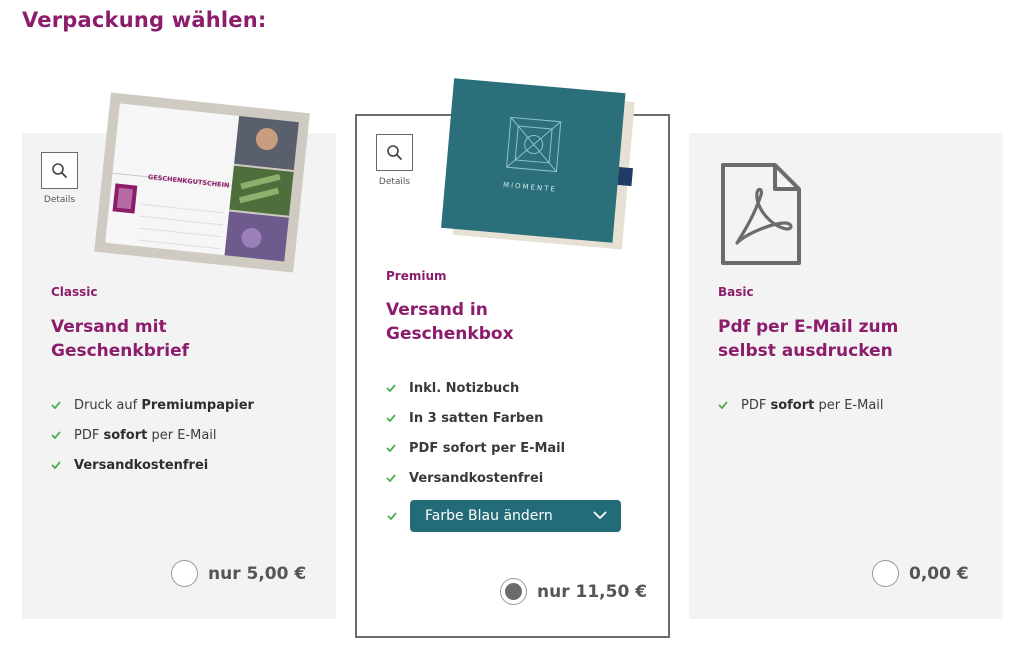  I want to click on tier-label: Premium, so click(416, 276).